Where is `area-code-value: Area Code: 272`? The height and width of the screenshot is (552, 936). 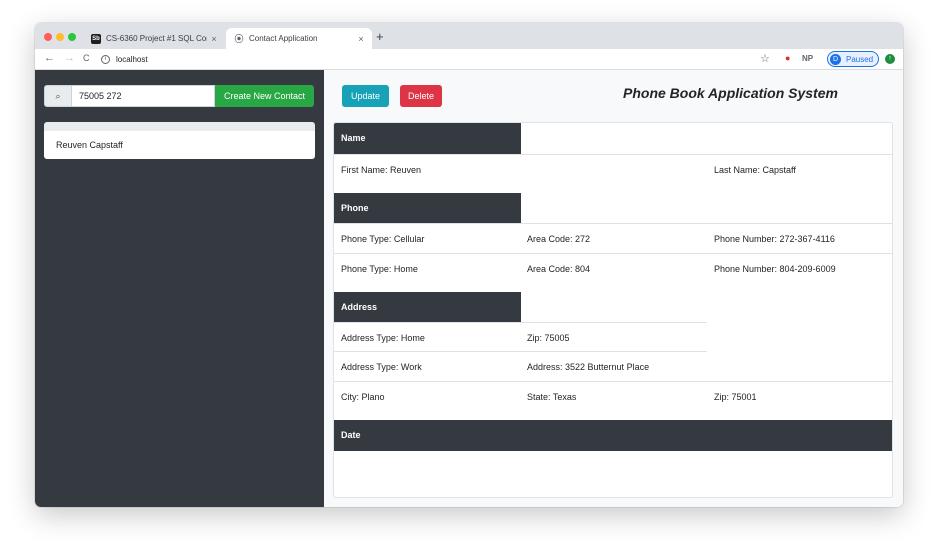 area-code-value: Area Code: 272 is located at coordinates (559, 239).